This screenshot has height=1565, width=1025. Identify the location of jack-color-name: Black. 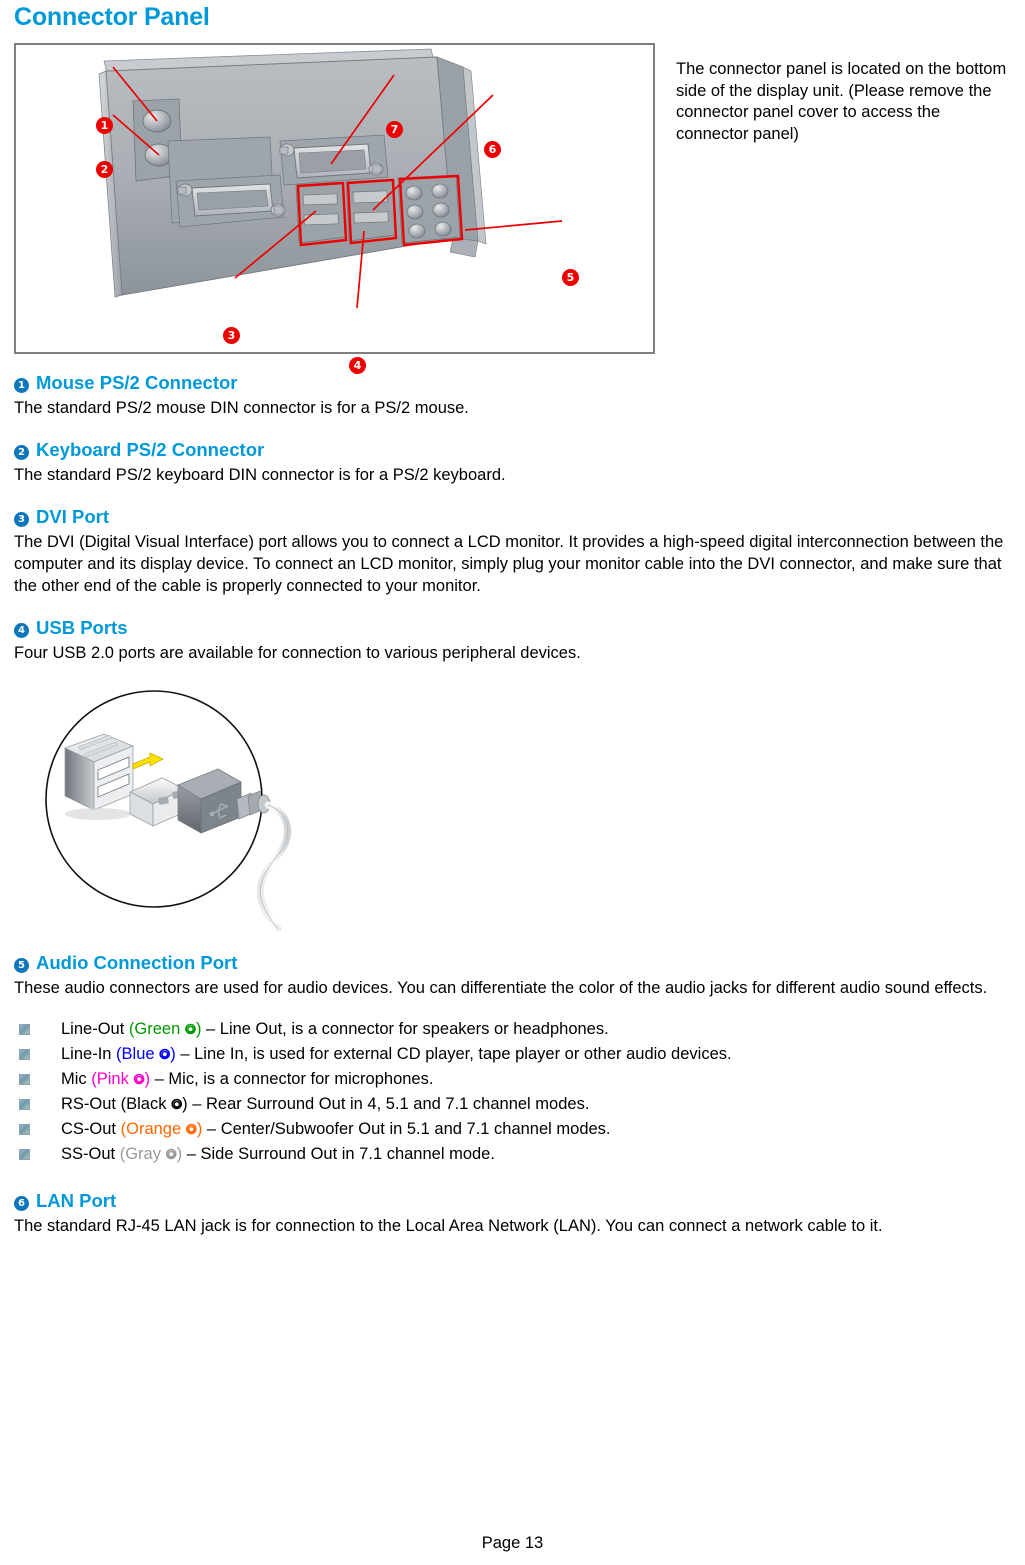
(146, 1104).